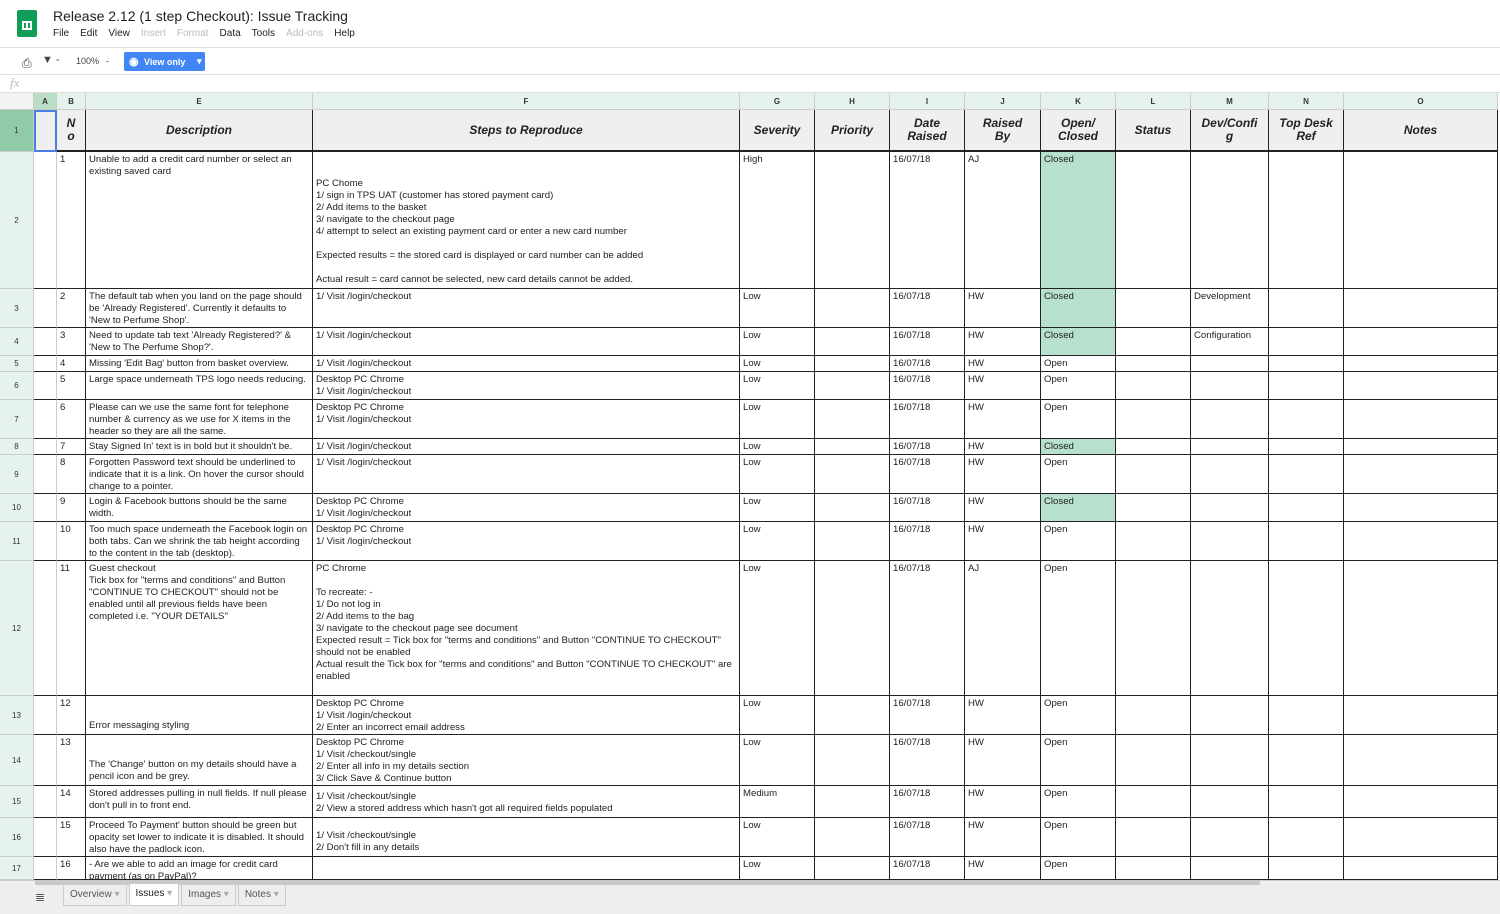 This screenshot has height=914, width=1500. Describe the element at coordinates (1153, 386) in the screenshot. I see `cell-l6` at that location.